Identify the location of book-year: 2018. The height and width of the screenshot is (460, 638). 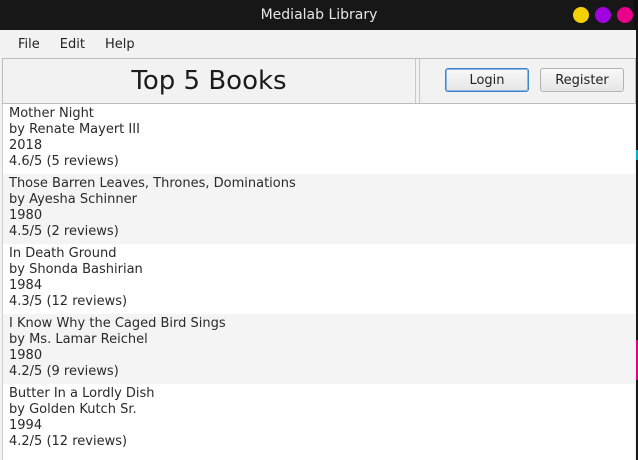
(26, 145).